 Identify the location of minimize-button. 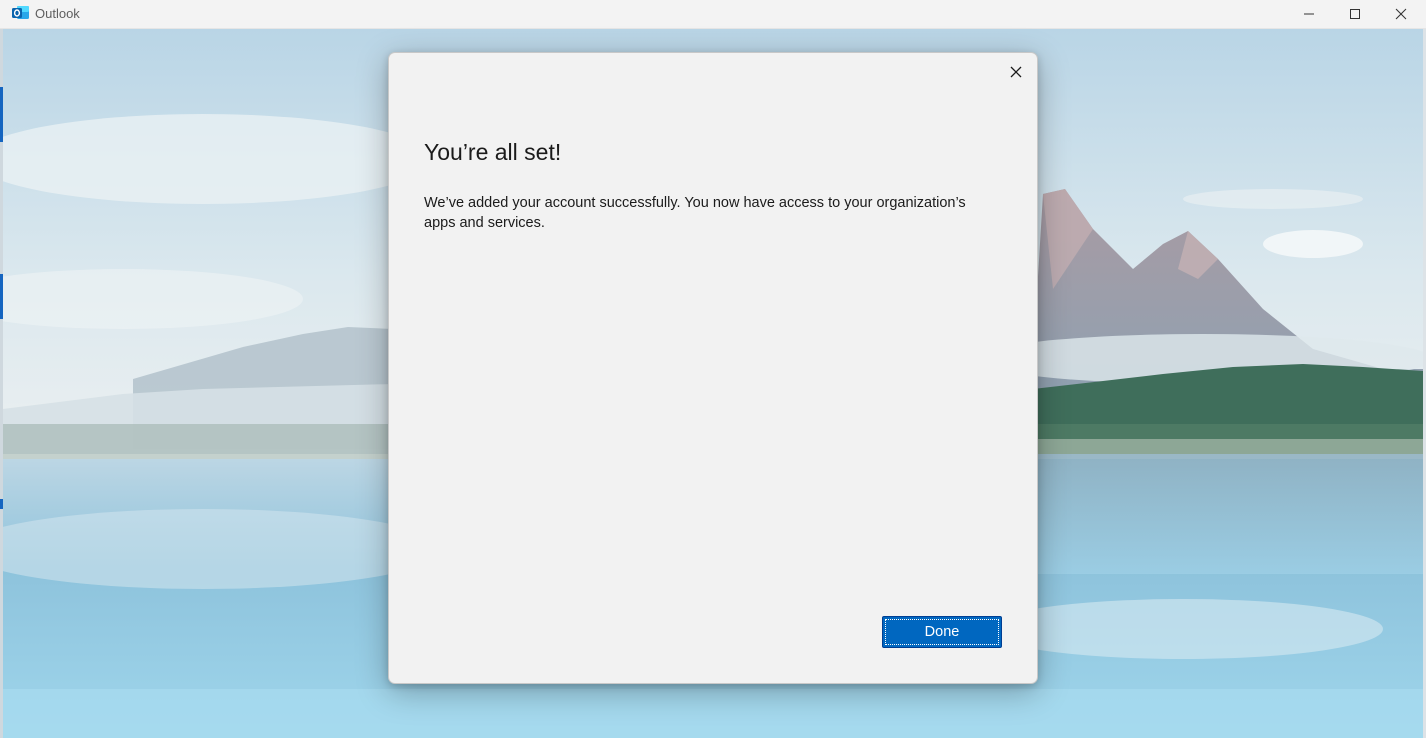
(1309, 14).